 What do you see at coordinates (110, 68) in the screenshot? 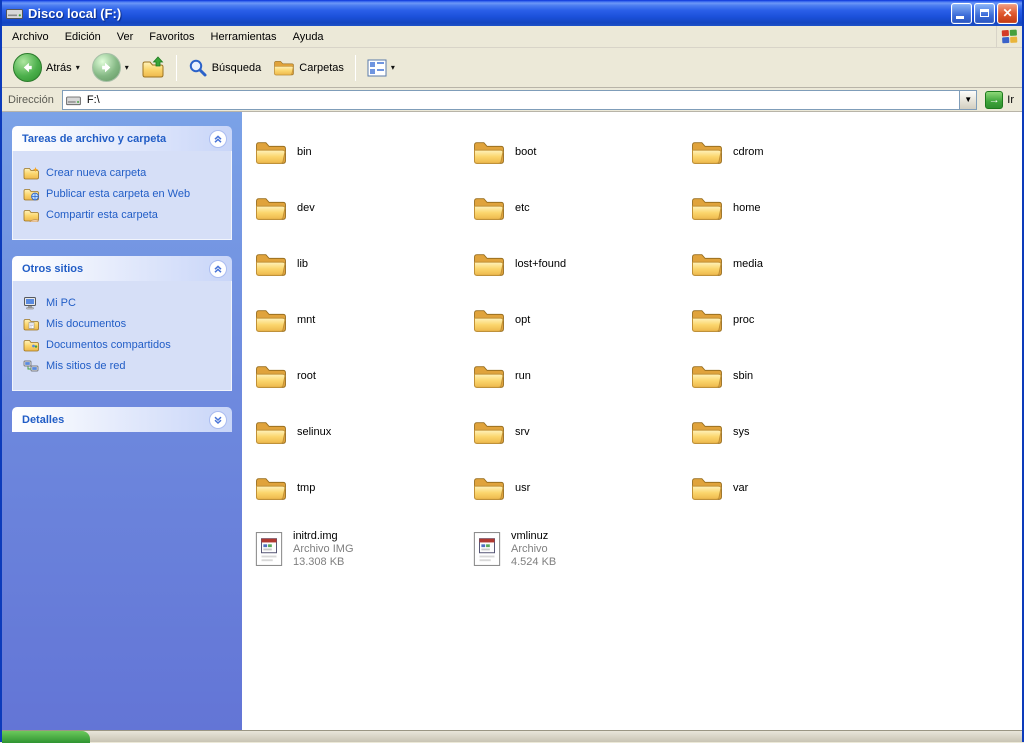
I see `forward-button: ▾` at bounding box center [110, 68].